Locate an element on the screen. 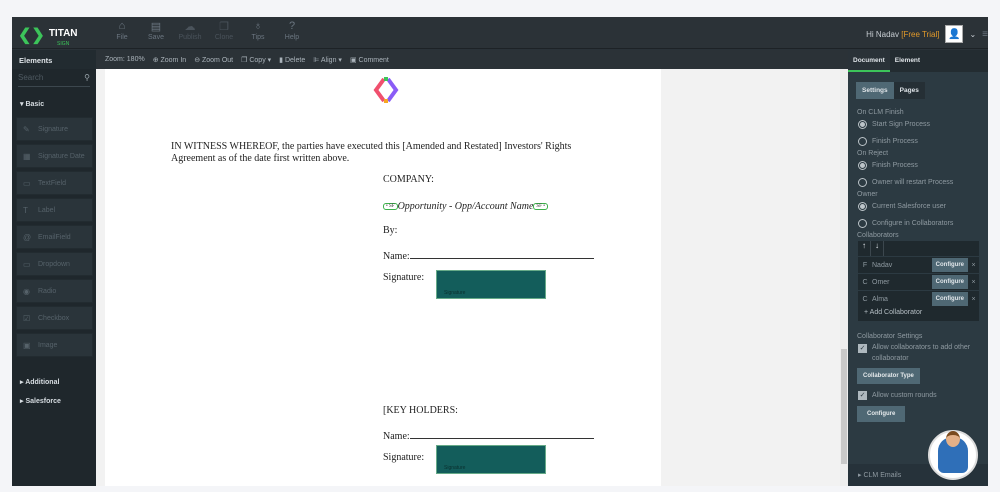  comment-button: ▣ Comment is located at coordinates (369, 60).